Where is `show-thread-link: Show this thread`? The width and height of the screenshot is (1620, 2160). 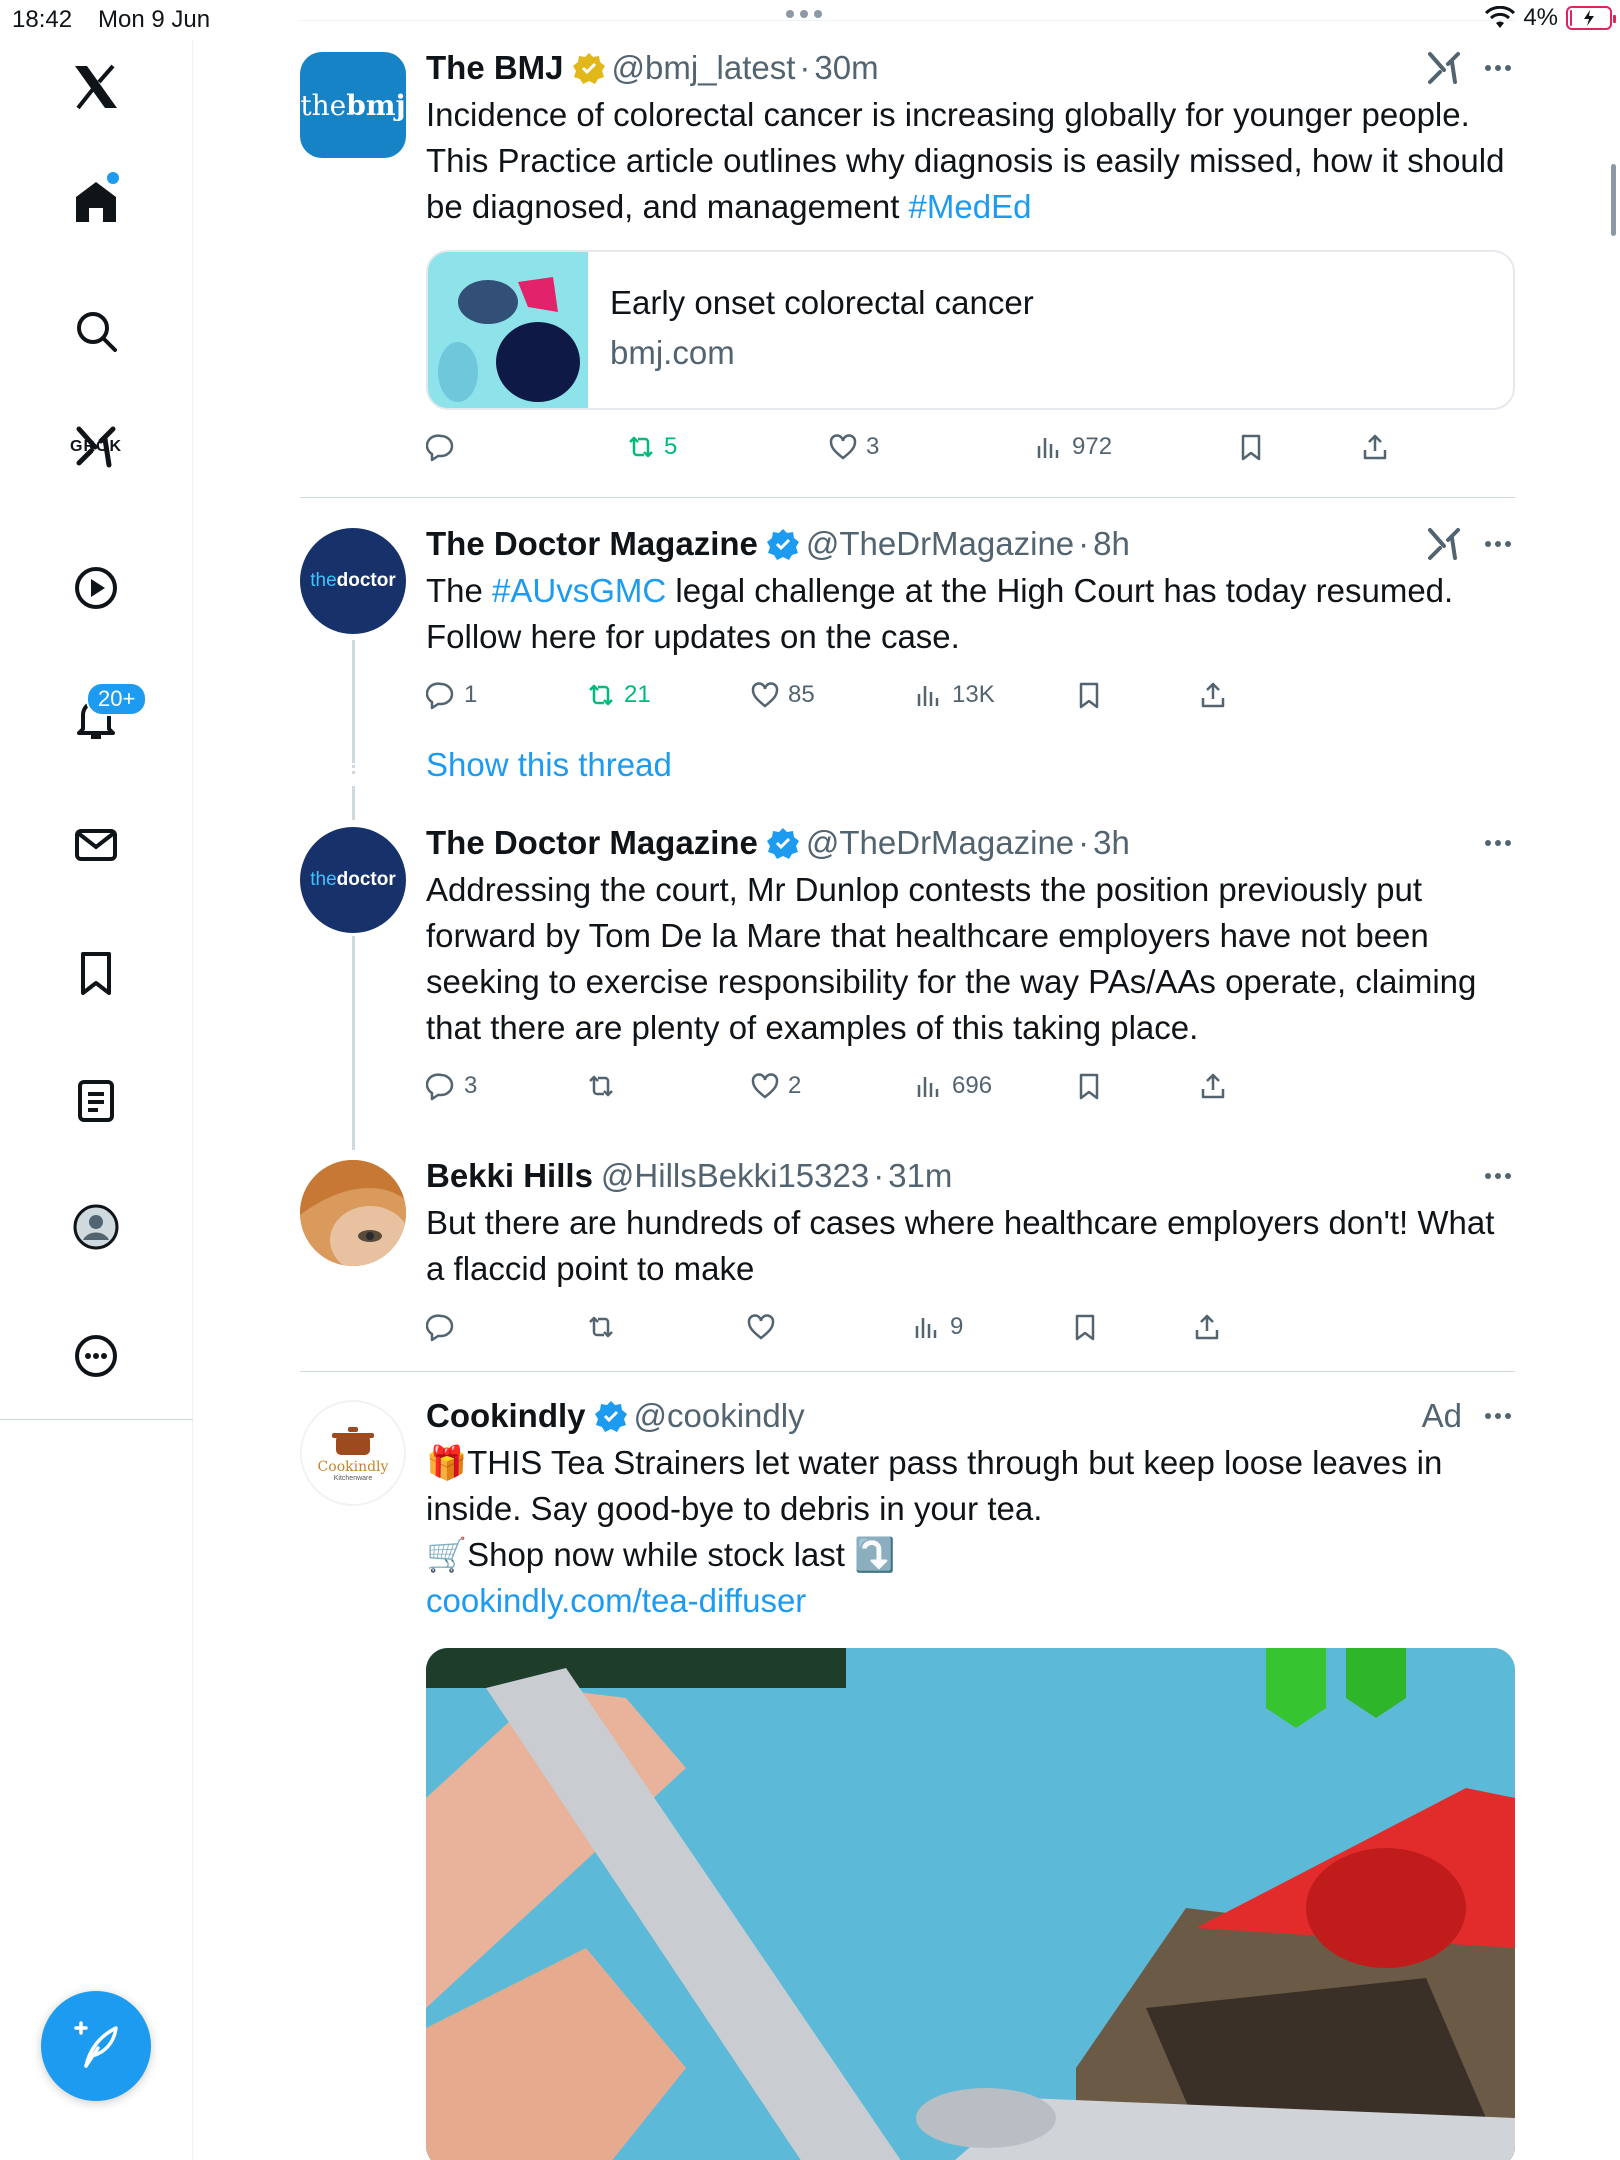 show-thread-link: Show this thread is located at coordinates (549, 765).